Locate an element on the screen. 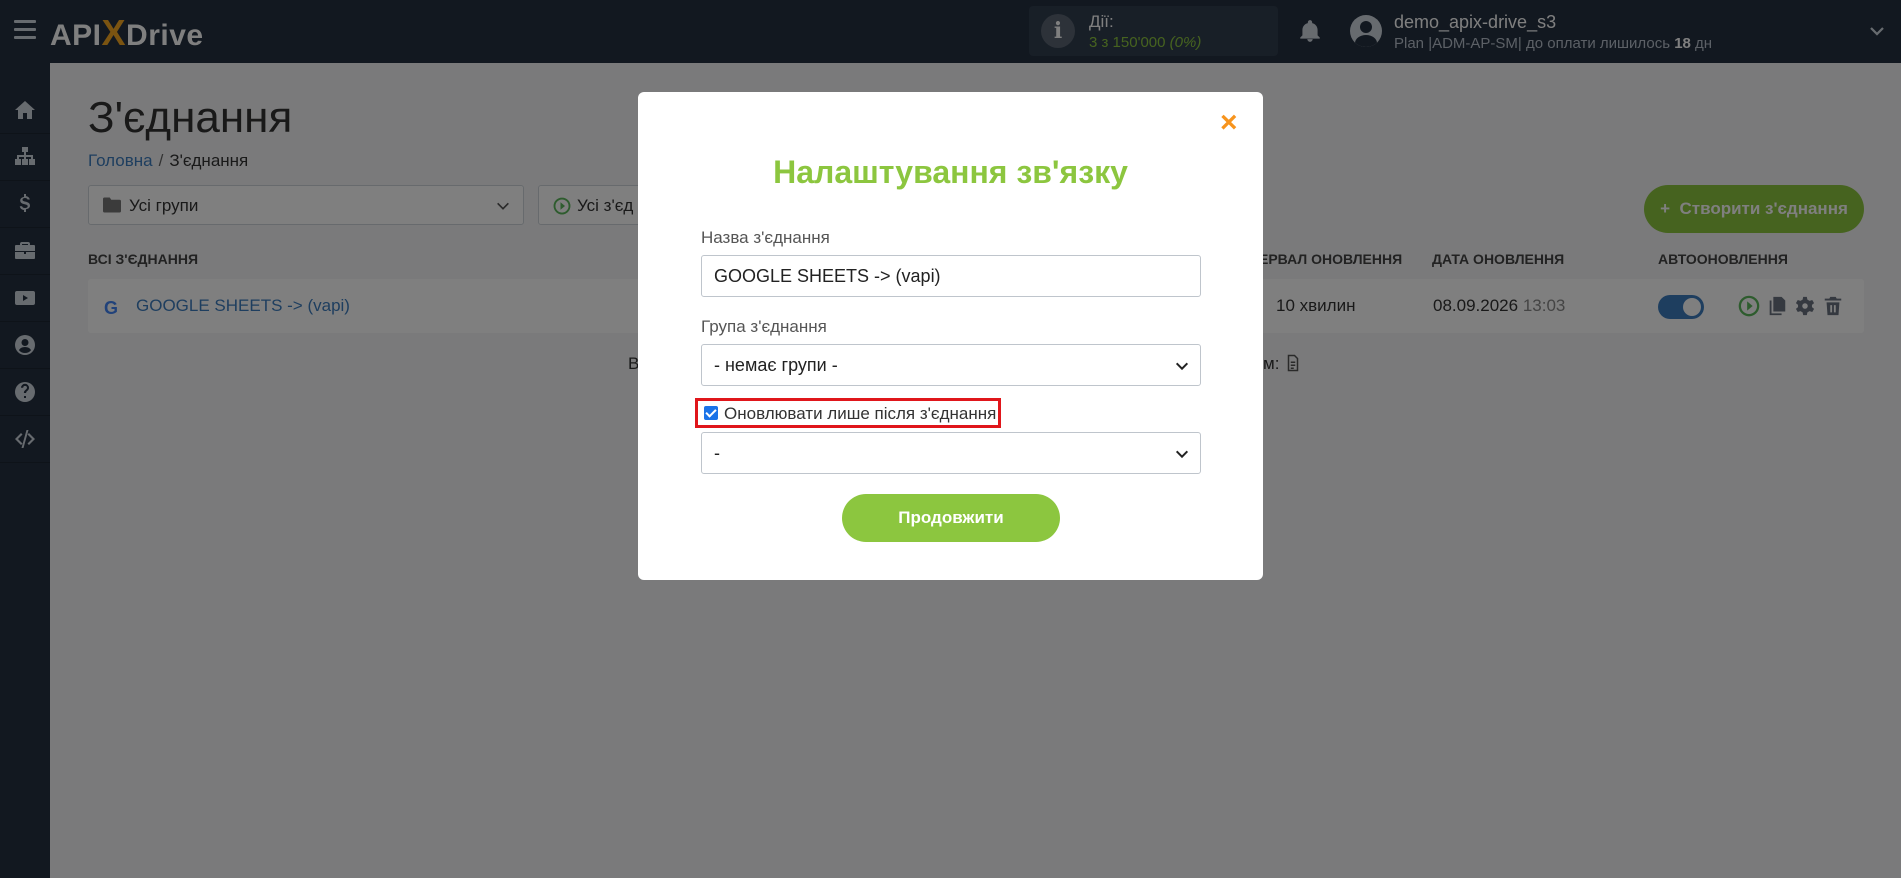 The image size is (1901, 878). group-label: Група з'єднання is located at coordinates (764, 326).